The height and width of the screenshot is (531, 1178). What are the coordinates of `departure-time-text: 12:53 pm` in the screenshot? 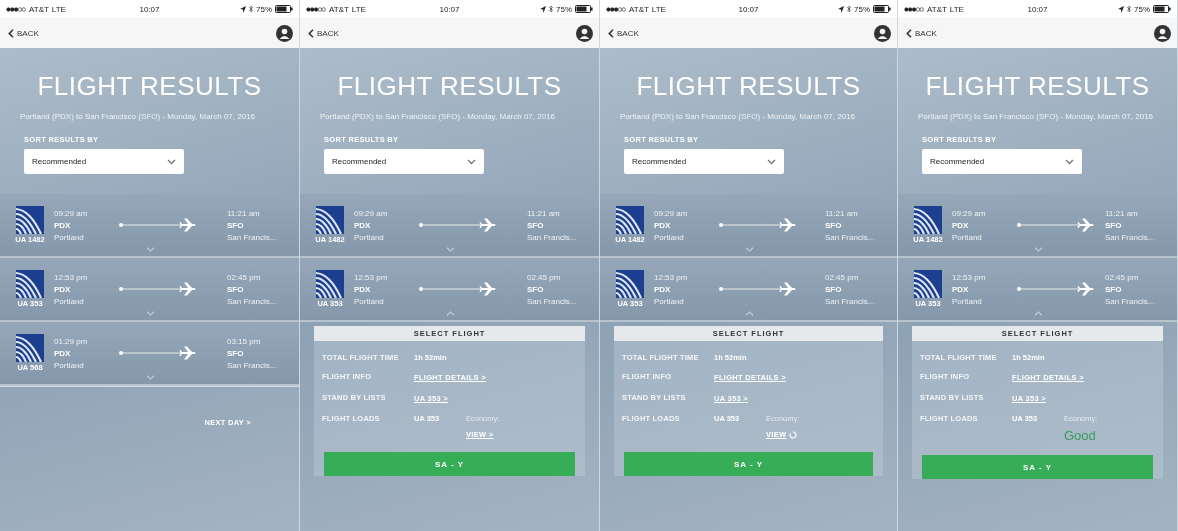 It's located at (671, 277).